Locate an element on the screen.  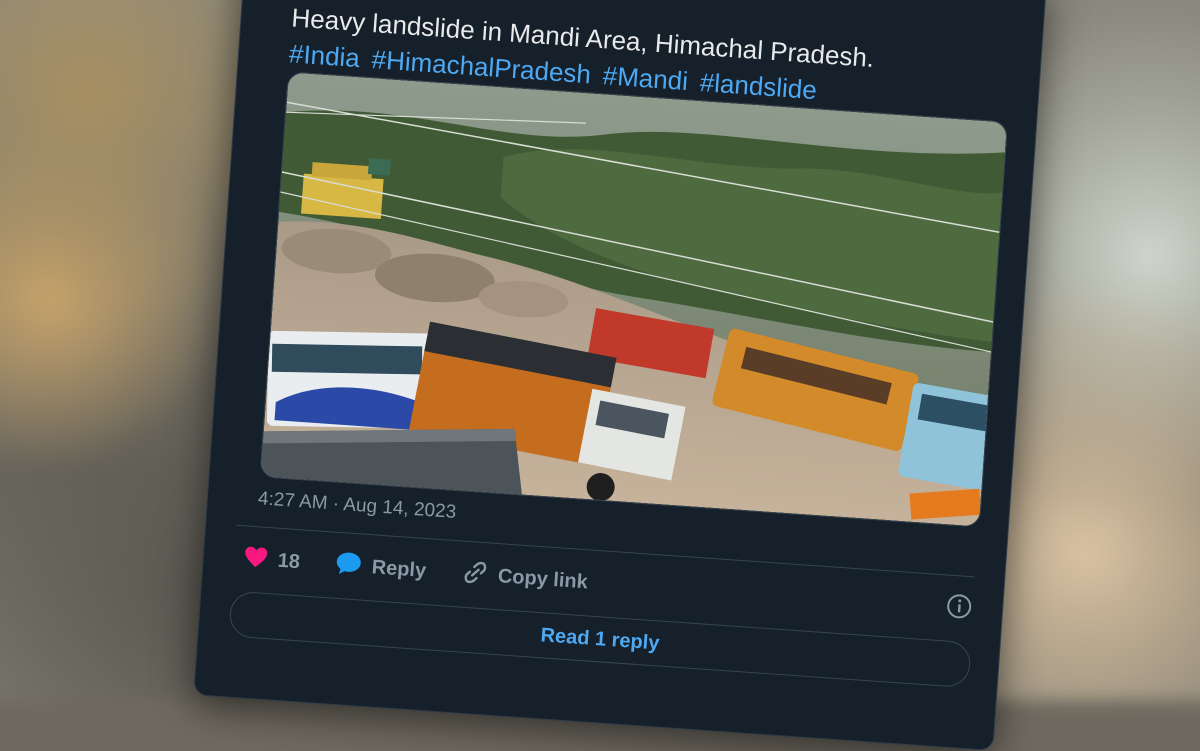
copy-link-button: Copy link is located at coordinates (525, 578).